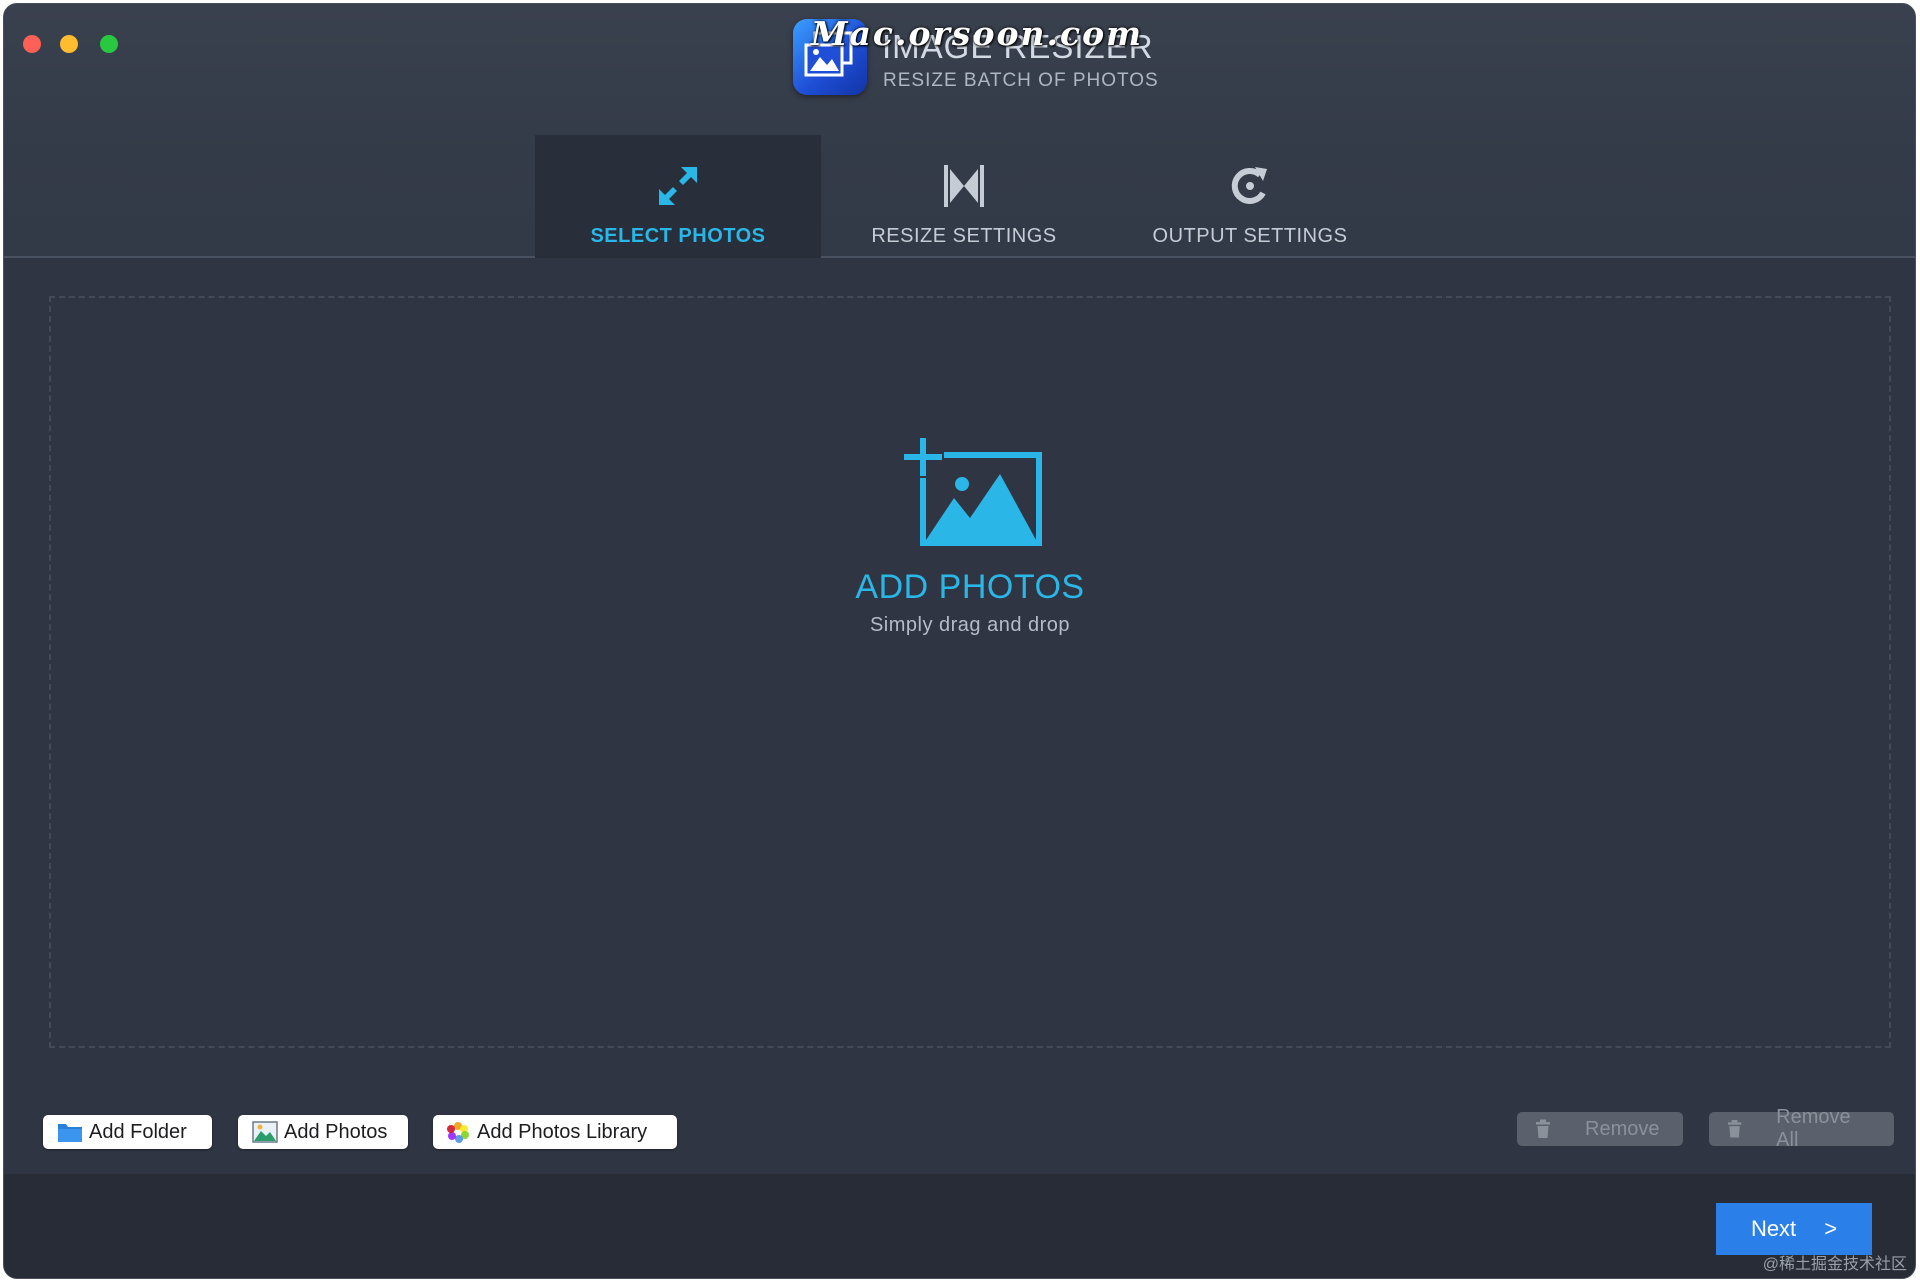 The height and width of the screenshot is (1282, 1920). Describe the element at coordinates (1831, 1228) in the screenshot. I see `chevron-right-icon: >` at that location.